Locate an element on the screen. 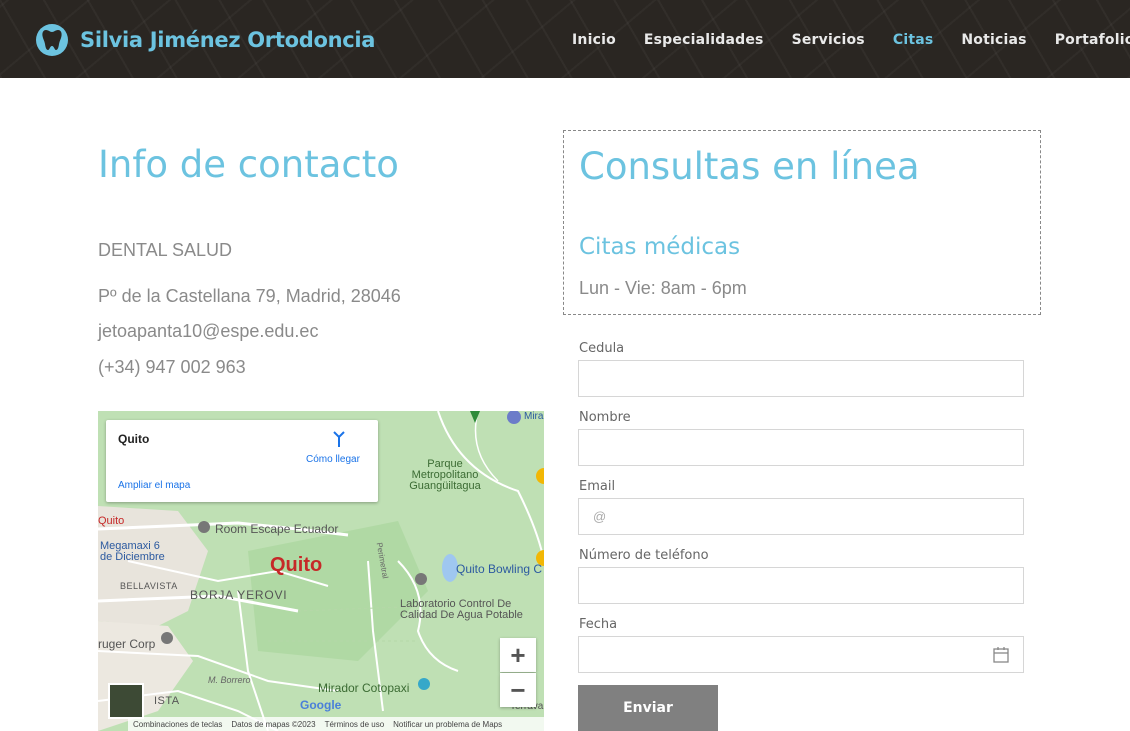  email-field is located at coordinates (801, 516).